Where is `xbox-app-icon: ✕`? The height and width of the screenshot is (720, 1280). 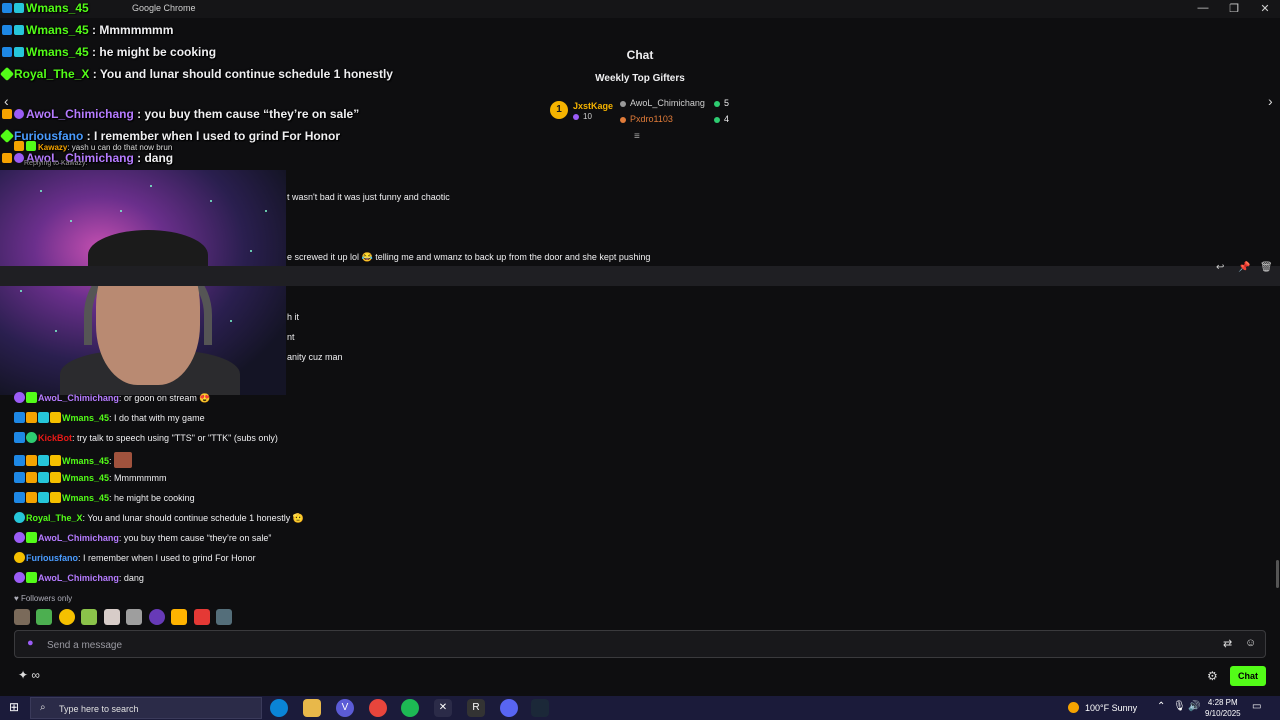 xbox-app-icon: ✕ is located at coordinates (443, 708).